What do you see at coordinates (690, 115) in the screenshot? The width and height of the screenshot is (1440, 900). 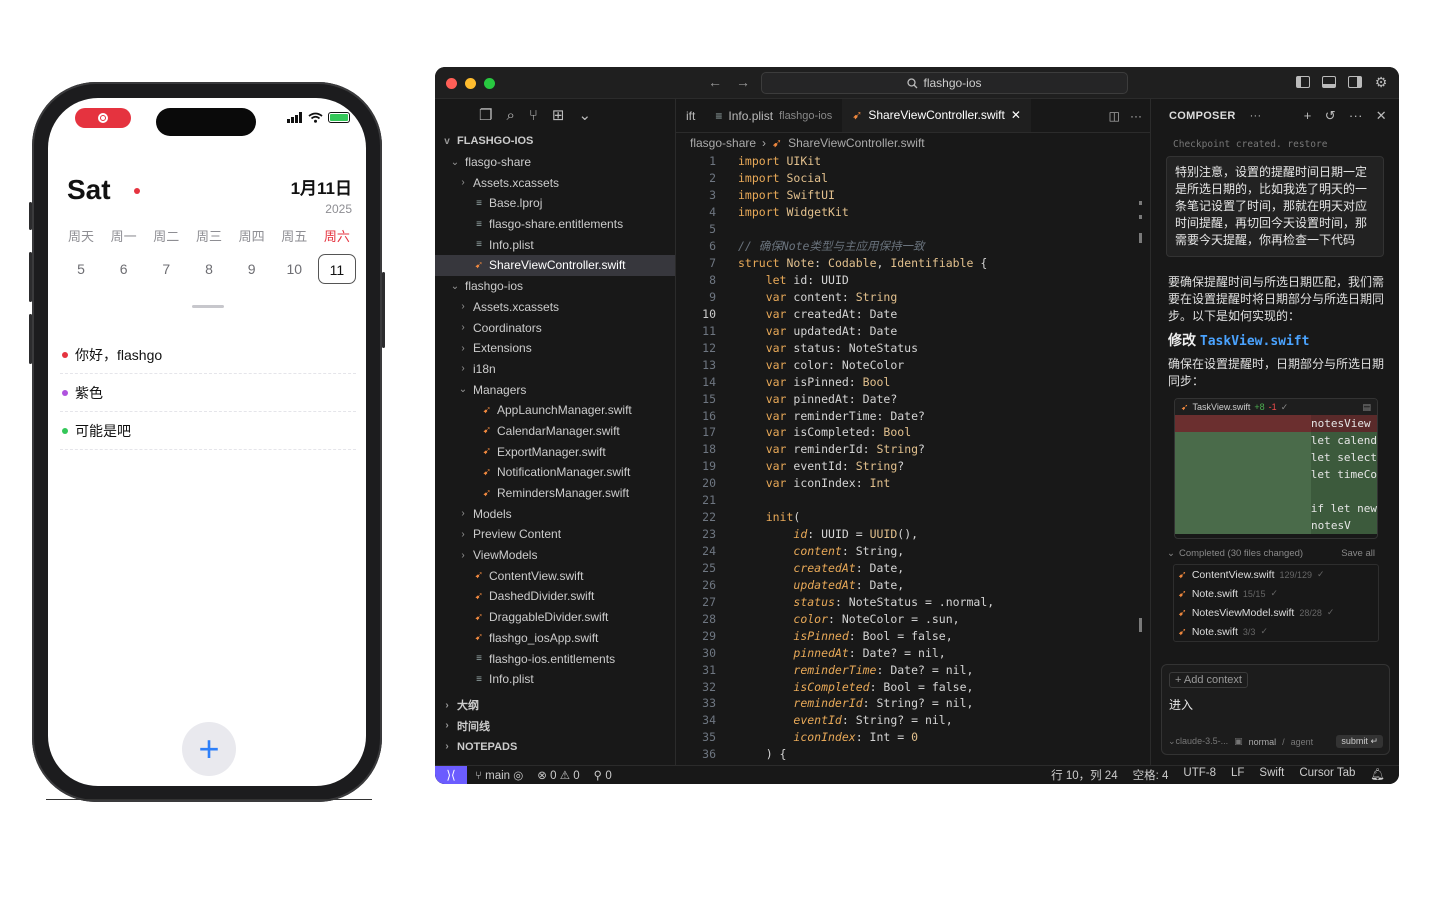 I see `editor-tab: ift` at bounding box center [690, 115].